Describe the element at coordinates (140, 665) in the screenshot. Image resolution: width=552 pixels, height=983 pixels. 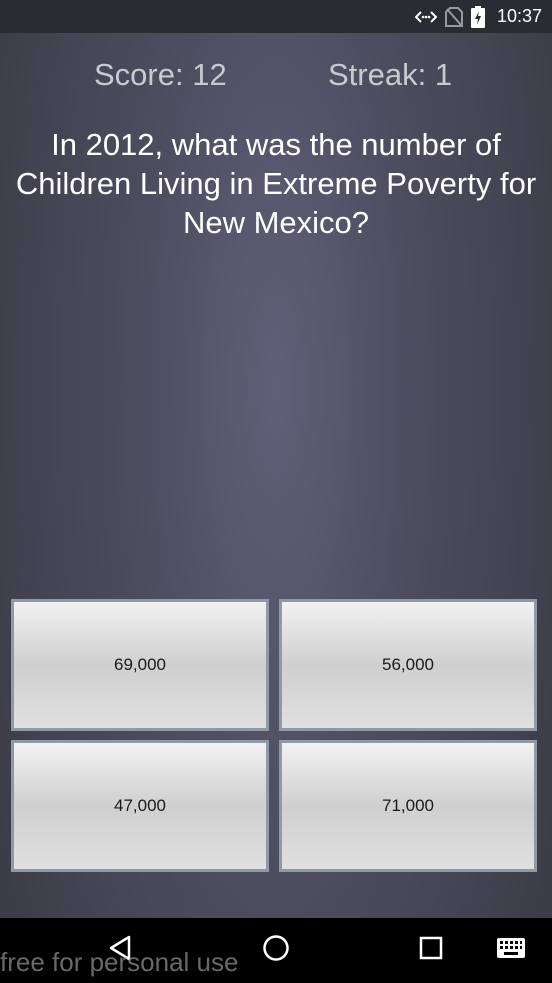
I see `answer-button-1: 69,000` at that location.